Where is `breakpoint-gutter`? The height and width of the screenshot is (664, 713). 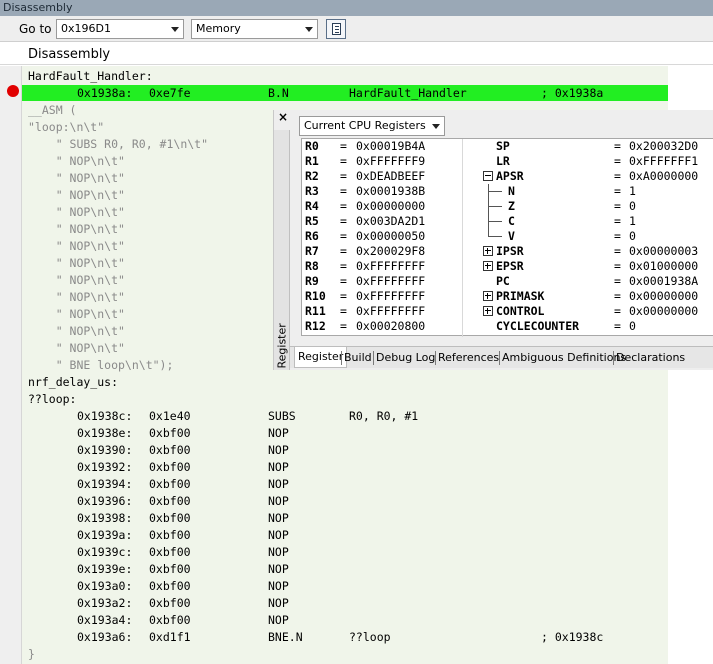 breakpoint-gutter is located at coordinates (11, 365).